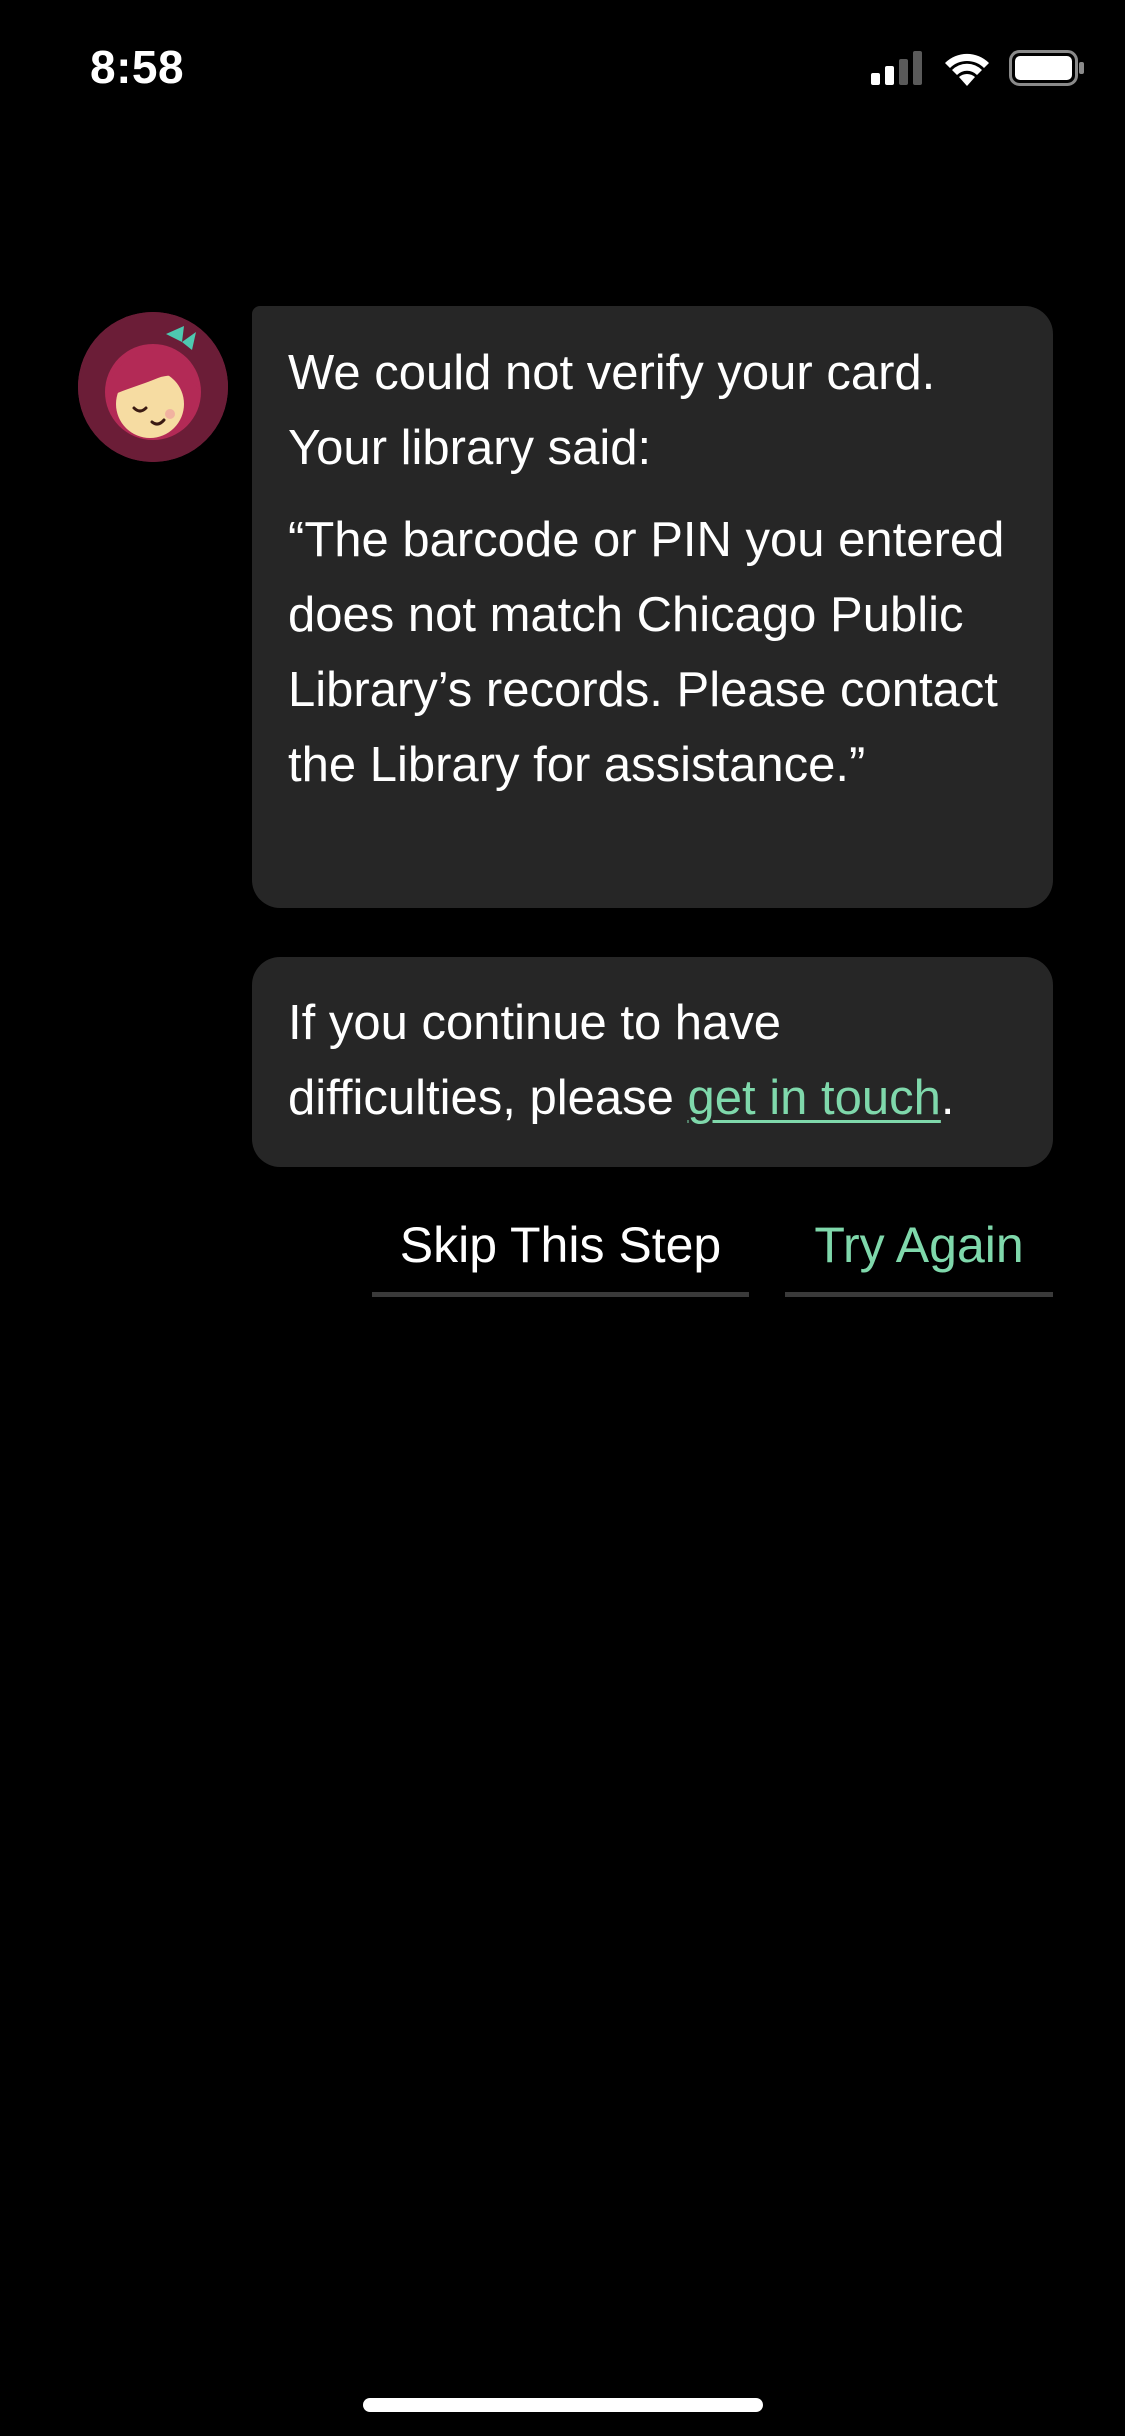  What do you see at coordinates (153, 387) in the screenshot?
I see `libby-avatar-icon` at bounding box center [153, 387].